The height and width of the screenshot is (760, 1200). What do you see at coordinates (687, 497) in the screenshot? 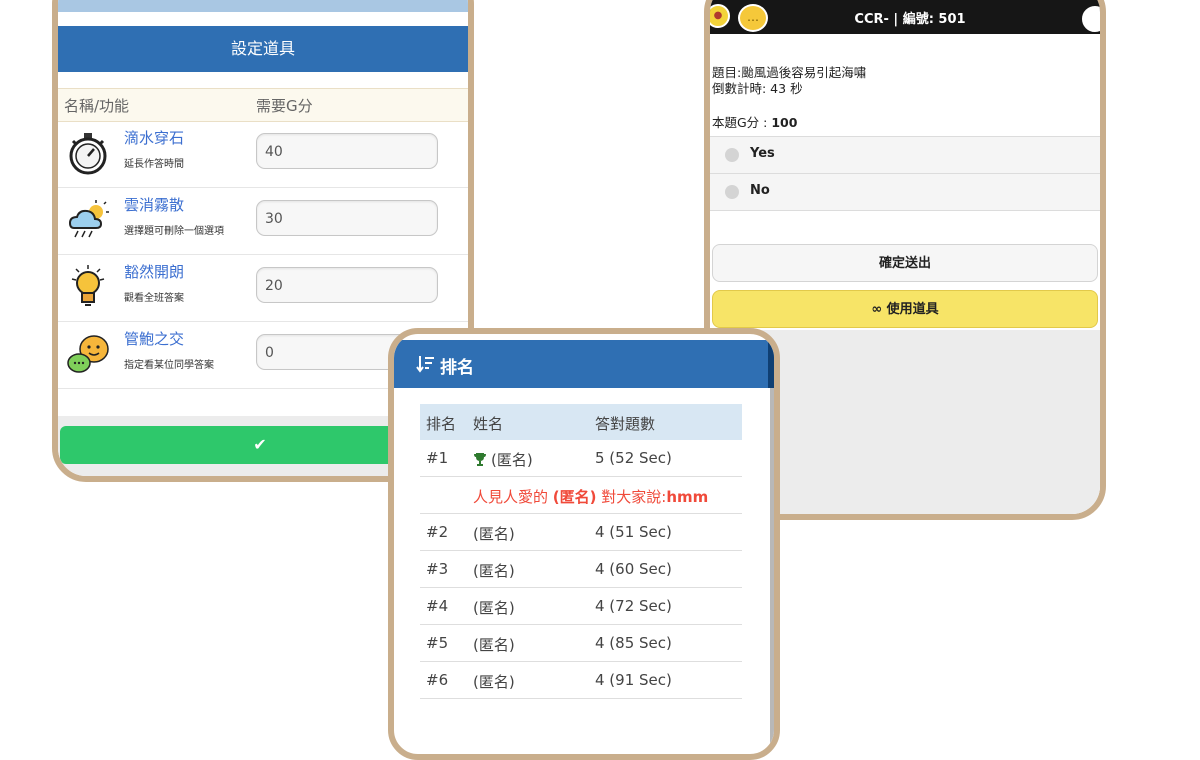
I see `message-body: hmm` at bounding box center [687, 497].